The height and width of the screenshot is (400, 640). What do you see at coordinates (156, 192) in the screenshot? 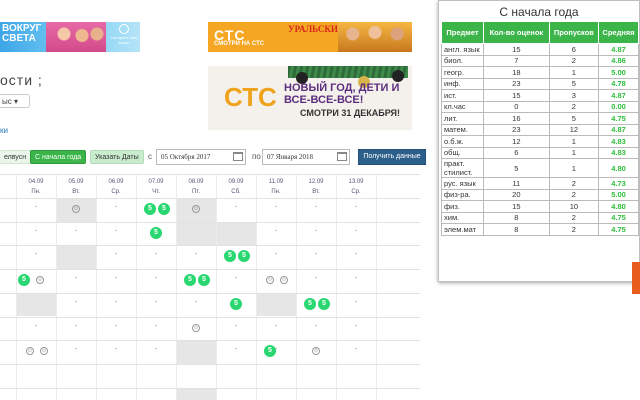
I see `column-weekday: Чт.` at bounding box center [156, 192].